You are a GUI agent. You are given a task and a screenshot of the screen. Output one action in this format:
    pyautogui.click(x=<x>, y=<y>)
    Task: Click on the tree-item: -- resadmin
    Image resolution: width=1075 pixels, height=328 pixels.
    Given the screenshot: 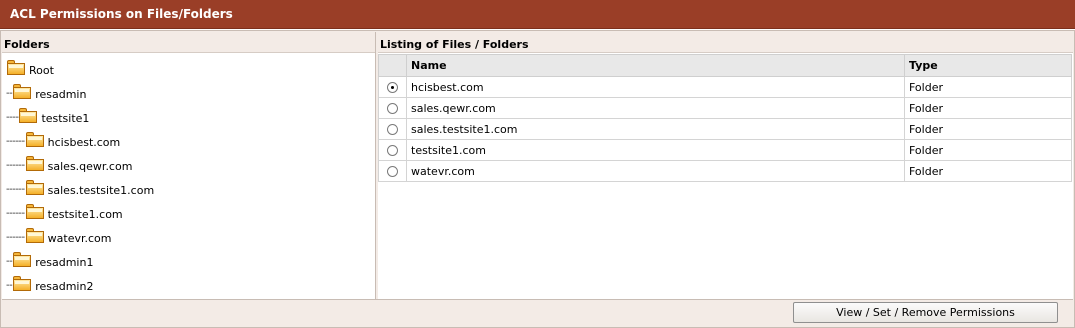 What is the action you would take?
    pyautogui.click(x=46, y=94)
    